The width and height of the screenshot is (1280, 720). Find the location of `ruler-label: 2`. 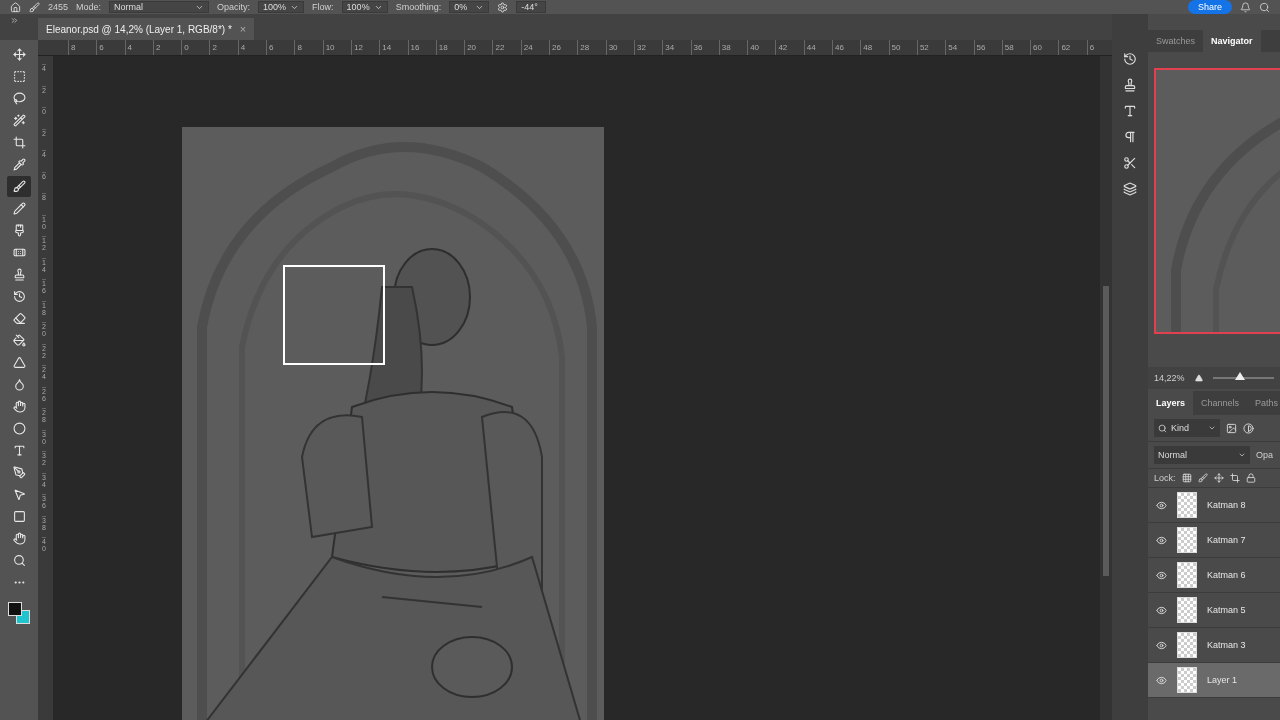

ruler-label: 2 is located at coordinates (167, 47).